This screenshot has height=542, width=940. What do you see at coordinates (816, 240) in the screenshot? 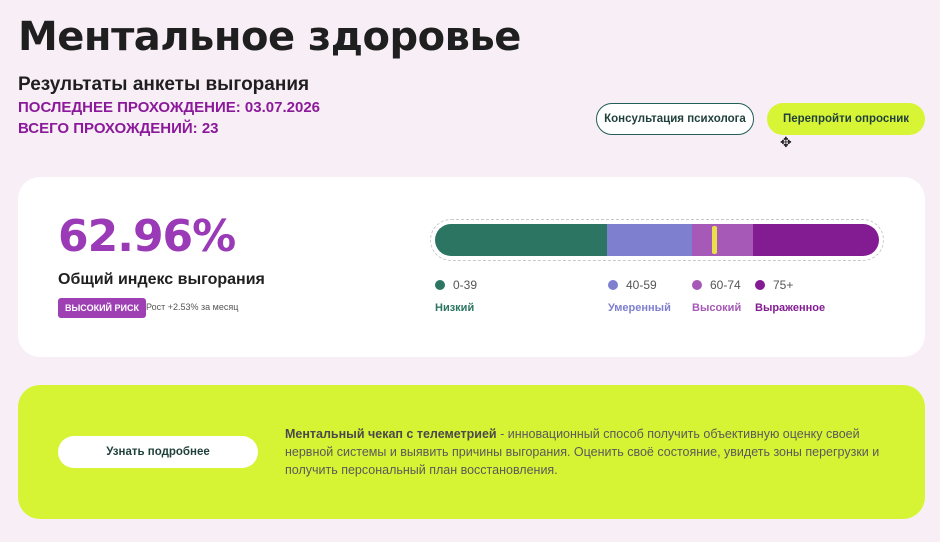
I see `scale-segment-expressed` at bounding box center [816, 240].